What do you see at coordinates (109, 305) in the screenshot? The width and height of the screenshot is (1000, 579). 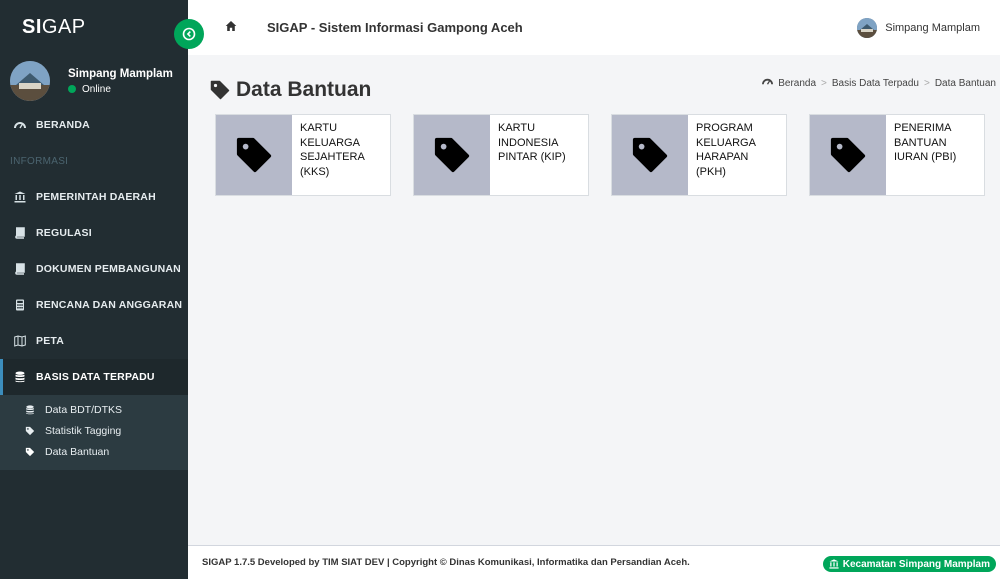 I see `sidebar-item-label: RENCANA DAN ANGGARAN` at bounding box center [109, 305].